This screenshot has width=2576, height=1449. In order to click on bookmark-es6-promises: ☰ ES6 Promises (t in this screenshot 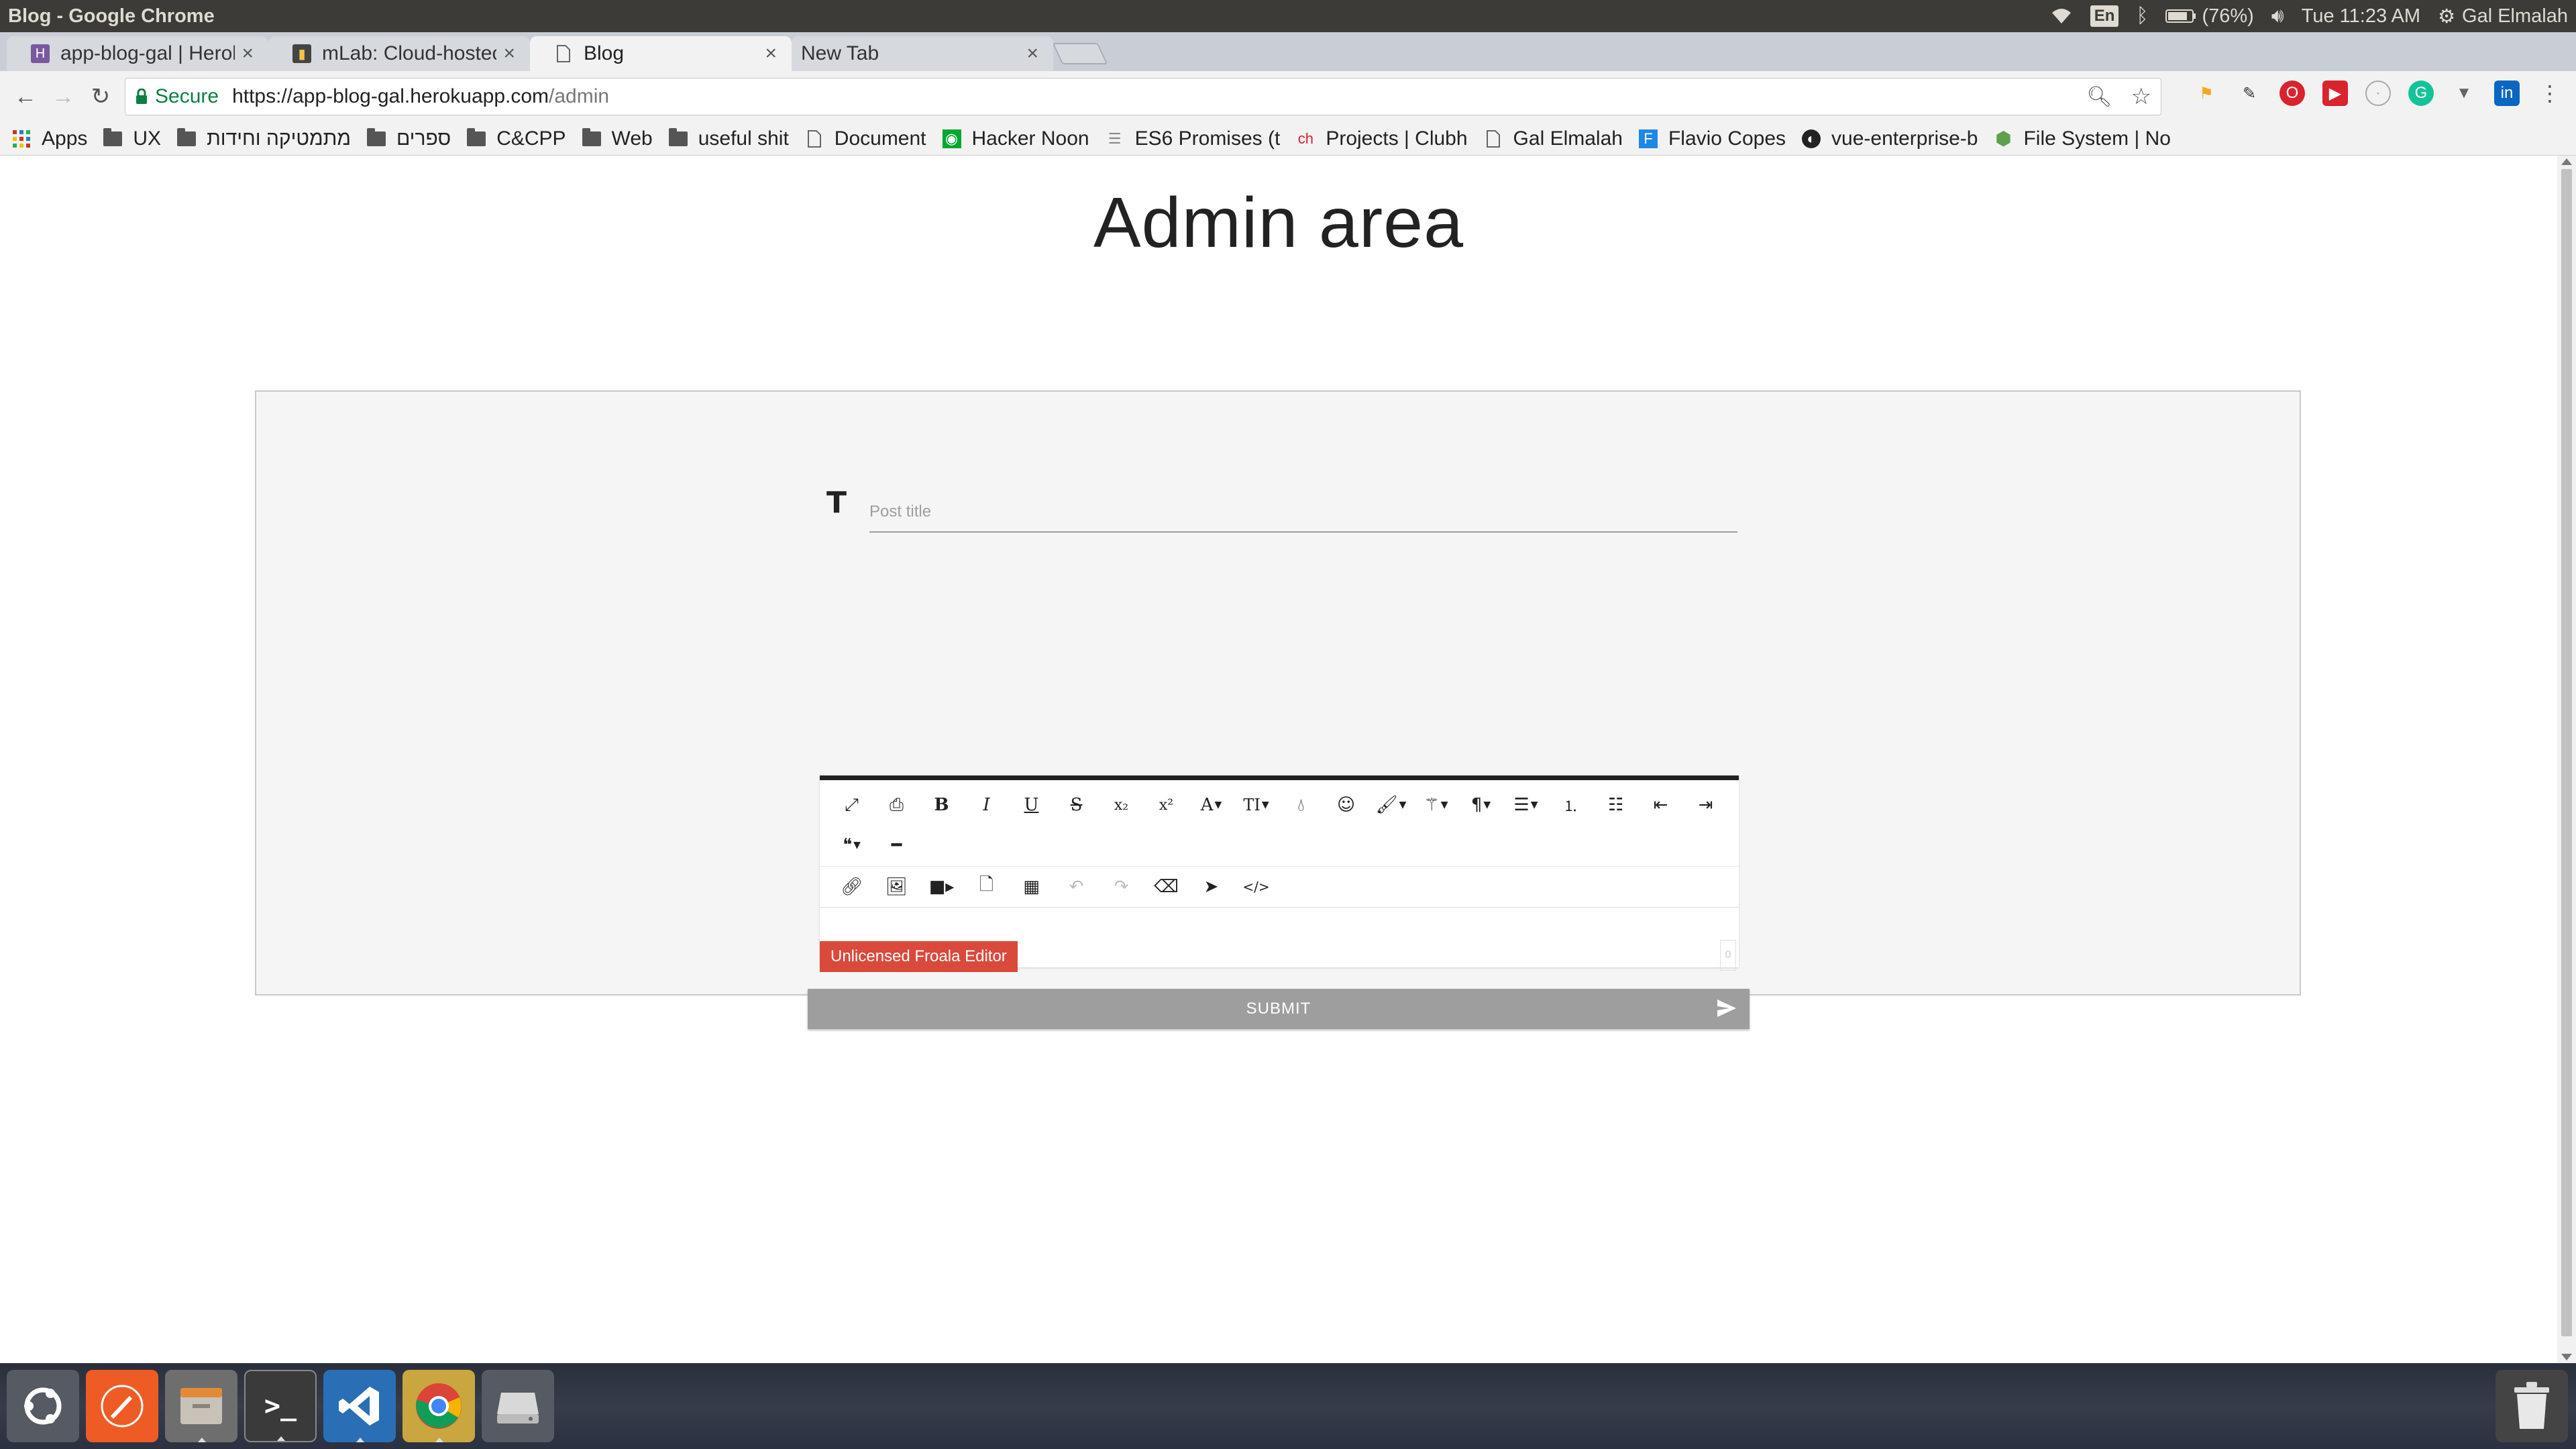, I will do `click(1193, 138)`.